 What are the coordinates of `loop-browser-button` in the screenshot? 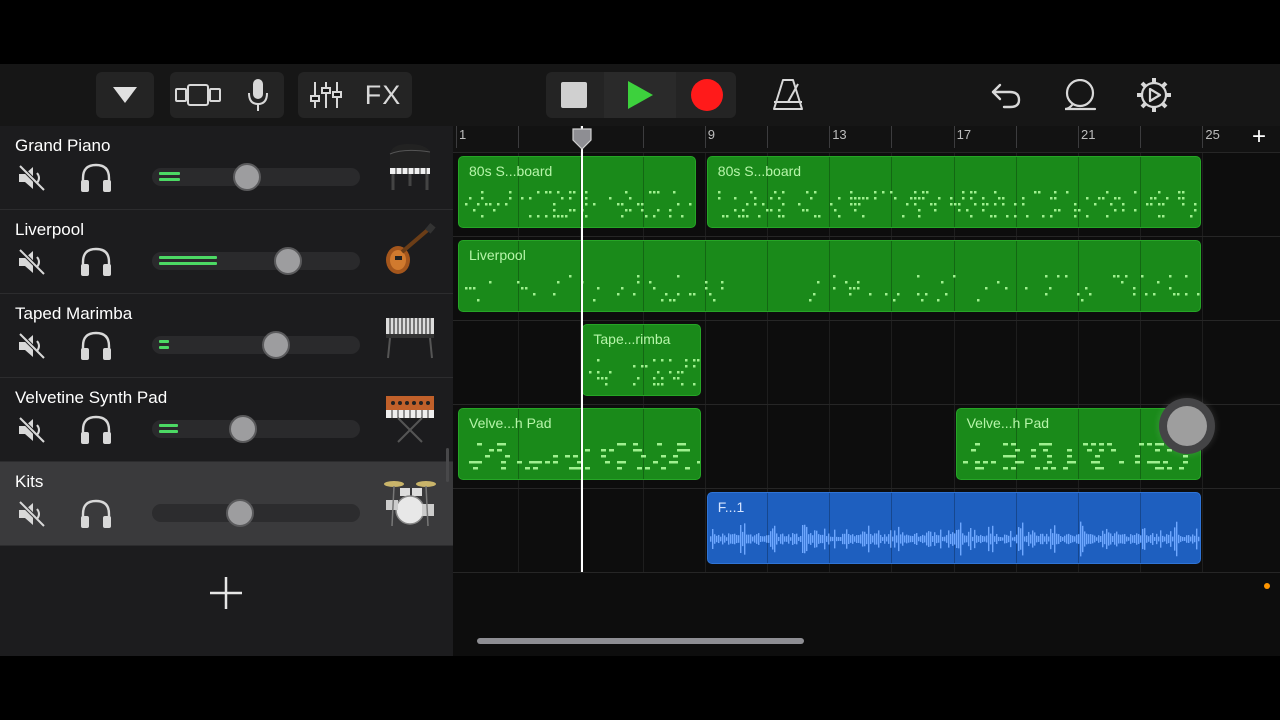 It's located at (198, 95).